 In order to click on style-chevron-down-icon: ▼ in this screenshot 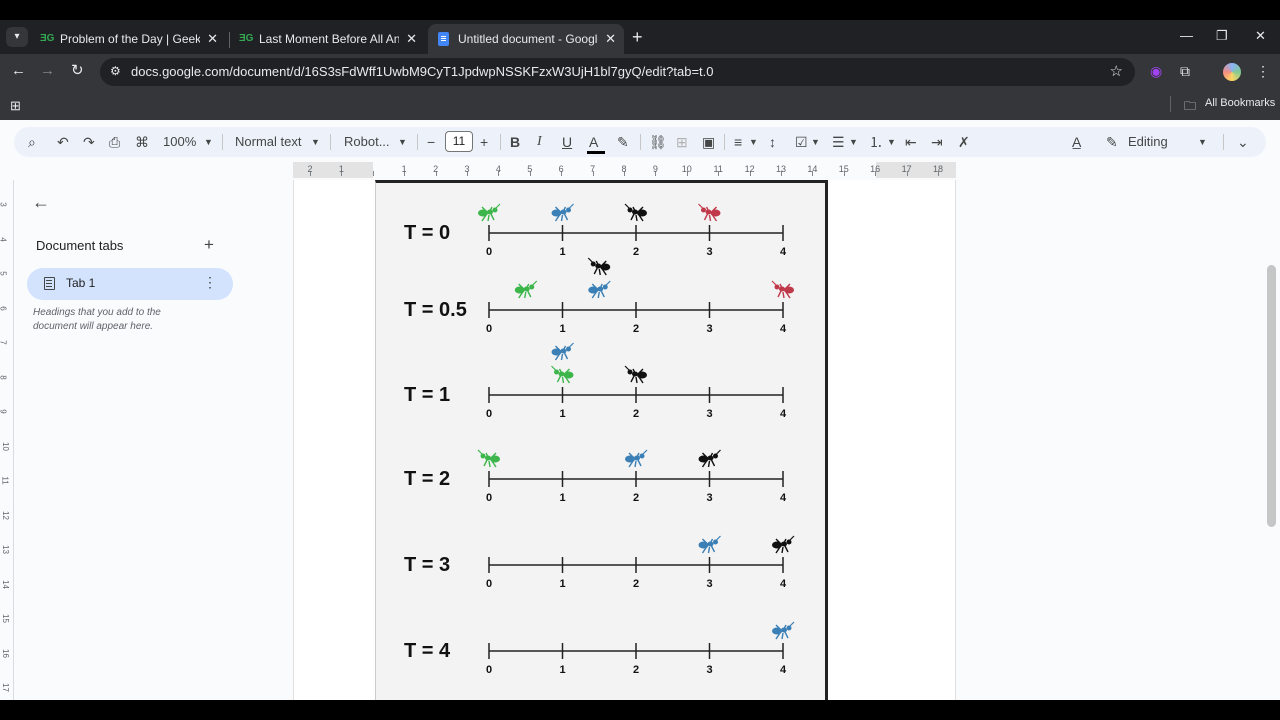, I will do `click(315, 142)`.